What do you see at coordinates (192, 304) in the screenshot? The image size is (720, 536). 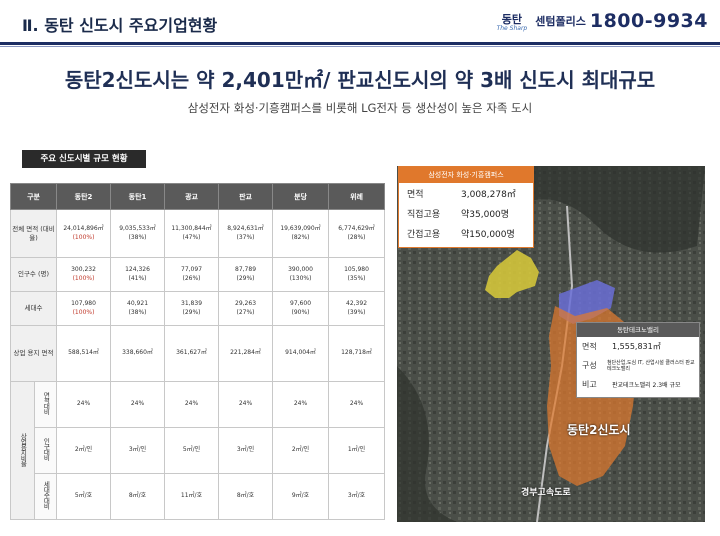 I see `cell-value: 31,839` at bounding box center [192, 304].